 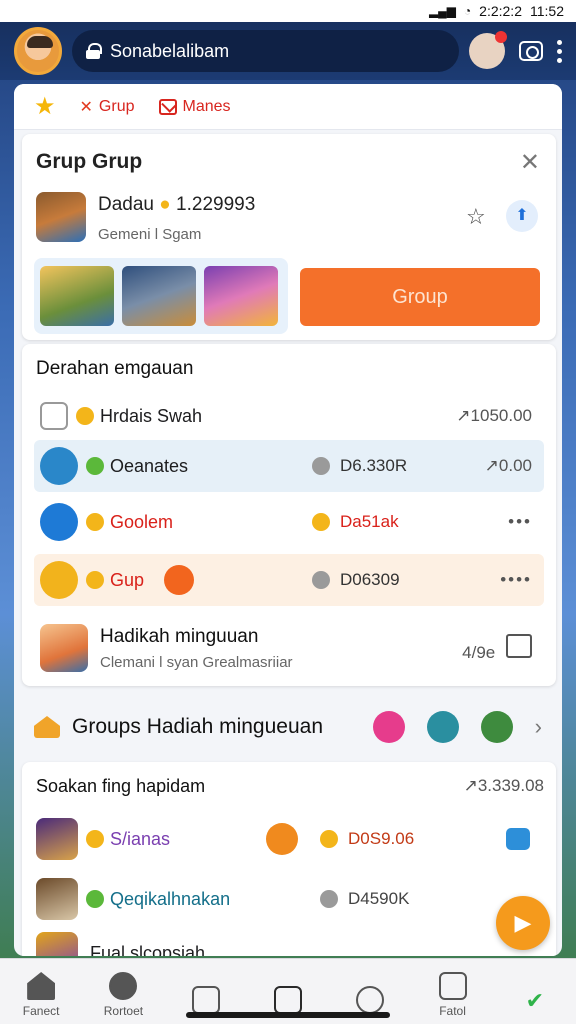 What do you see at coordinates (288, 1015) in the screenshot?
I see `home-indicator` at bounding box center [288, 1015].